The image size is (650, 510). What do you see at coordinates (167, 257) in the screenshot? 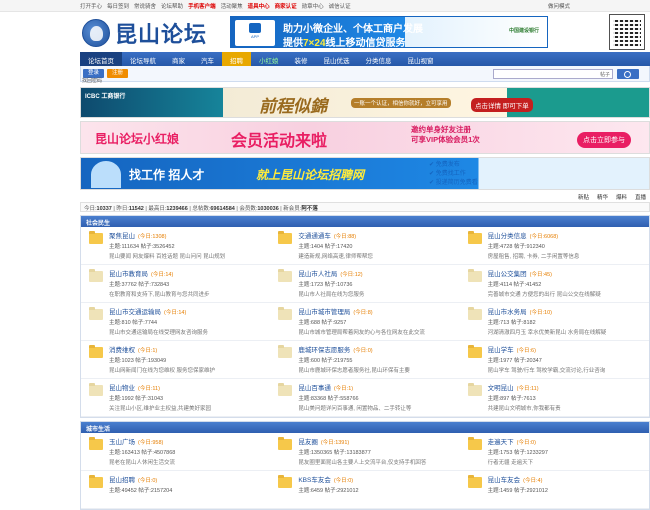
I see `forum-desc: 昆山要闻 网友爆料 百姓话题 昆山问问 昆山规划` at bounding box center [167, 257].